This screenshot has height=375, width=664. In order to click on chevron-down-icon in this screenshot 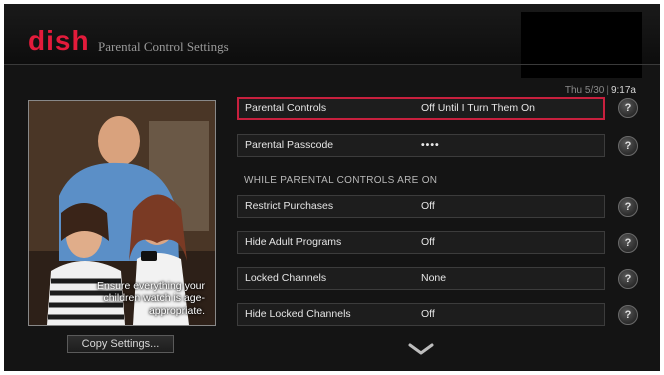, I will do `click(421, 349)`.